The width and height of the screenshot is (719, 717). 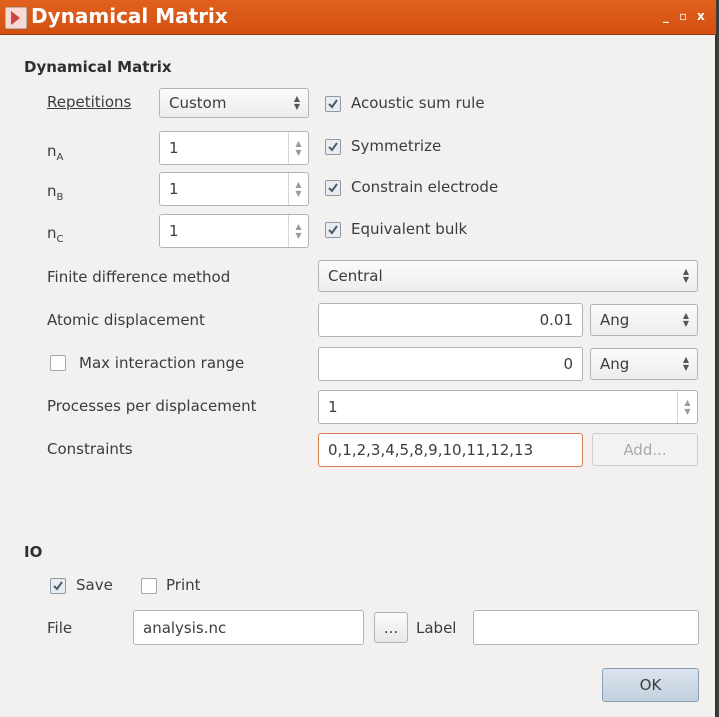 I want to click on file-input: analysis.nc, so click(x=248, y=627).